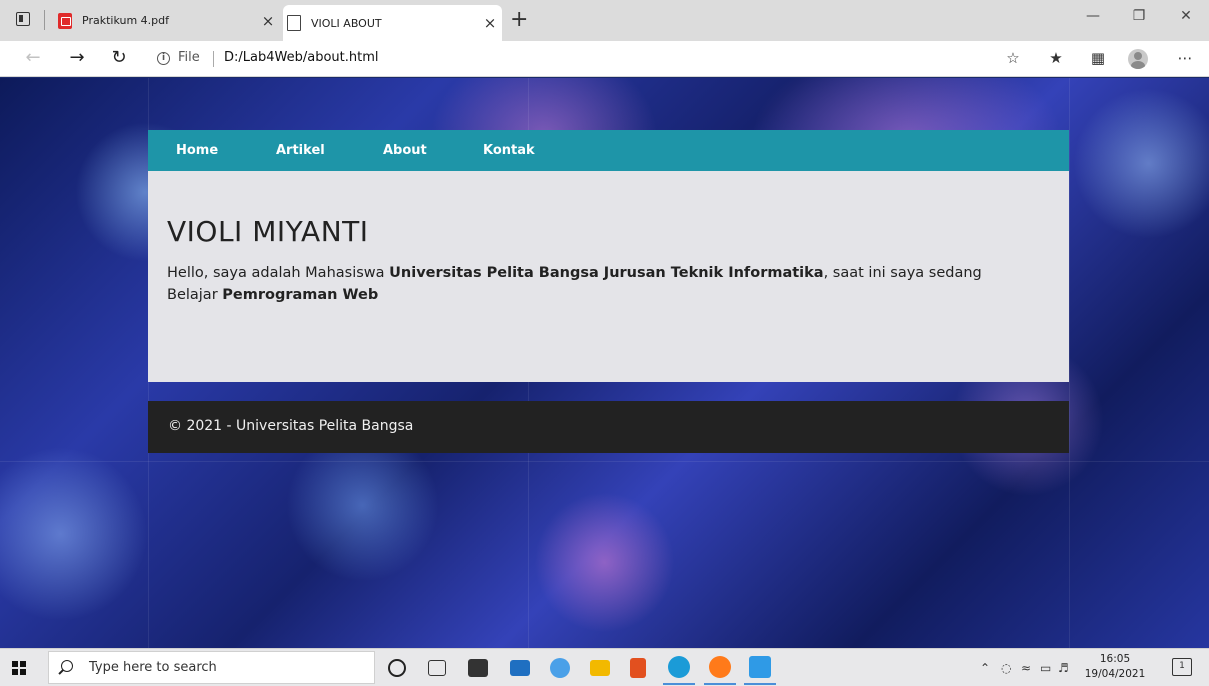 This screenshot has width=1209, height=686. I want to click on browser-tab-bar: Praktikum 4.pdf × VIOLI ABOUT × + — ❐ ✕, so click(604, 20).